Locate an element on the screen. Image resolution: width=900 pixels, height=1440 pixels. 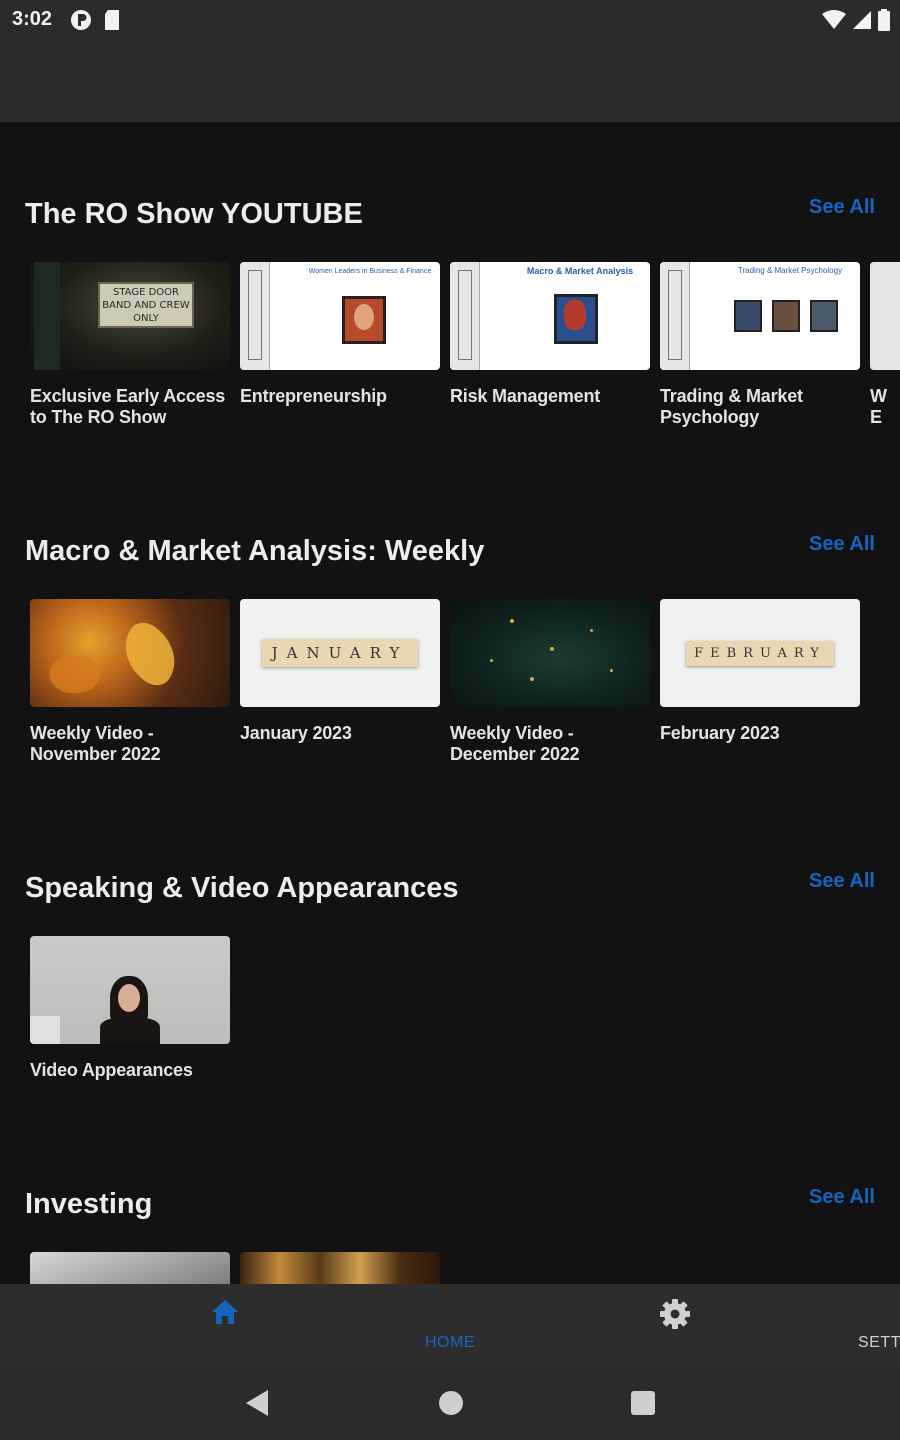
thumb-header: Trading & Market Psychology is located at coordinates (790, 270).